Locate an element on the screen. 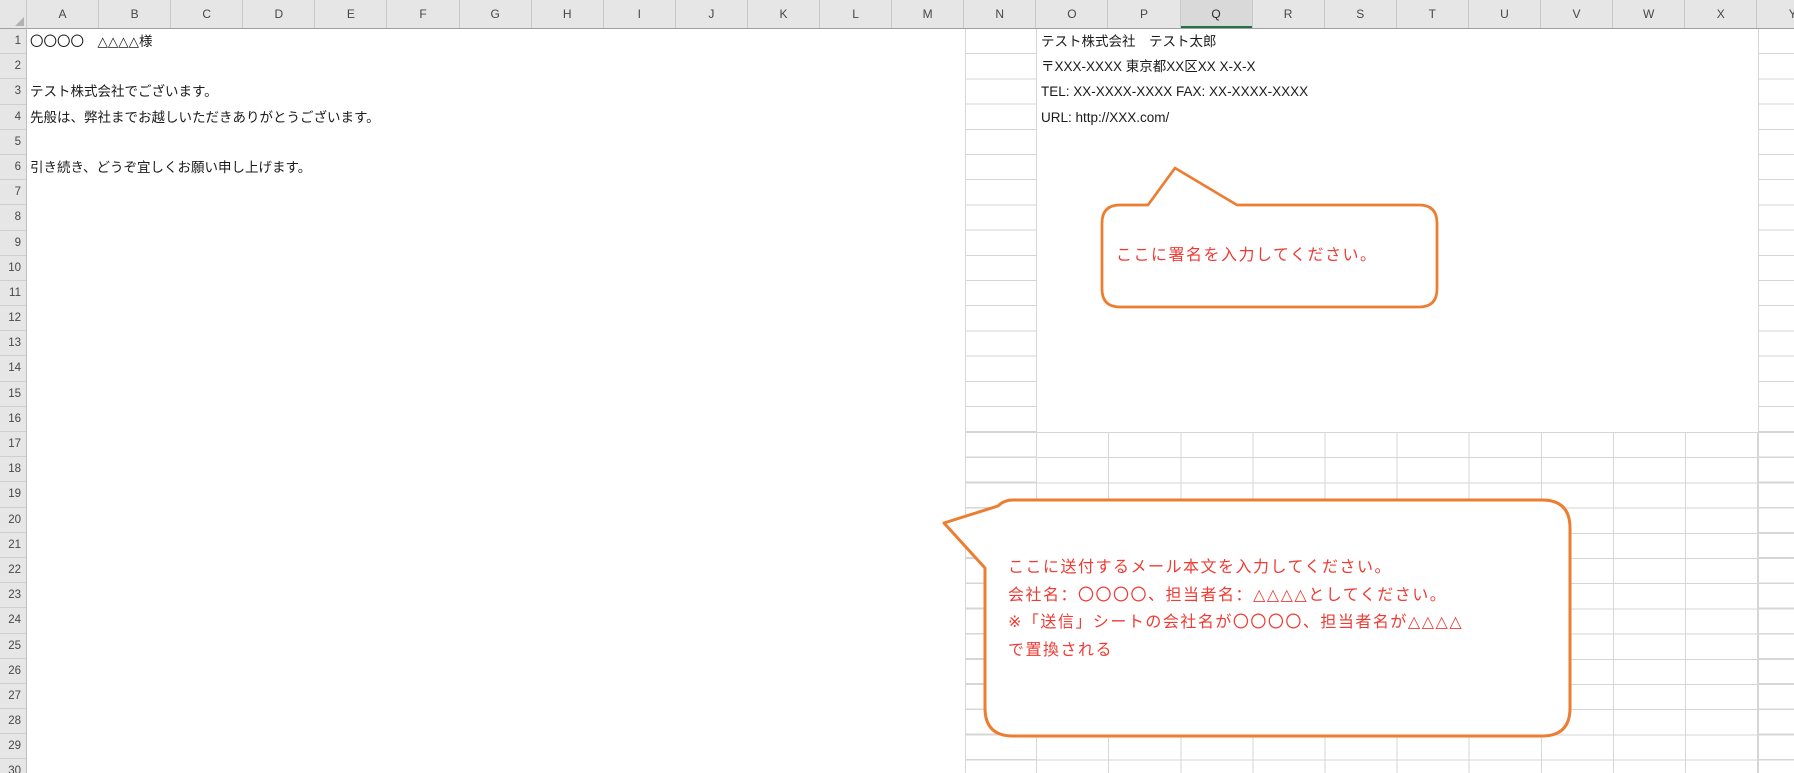  row-header-10: 10 is located at coordinates (13, 268).